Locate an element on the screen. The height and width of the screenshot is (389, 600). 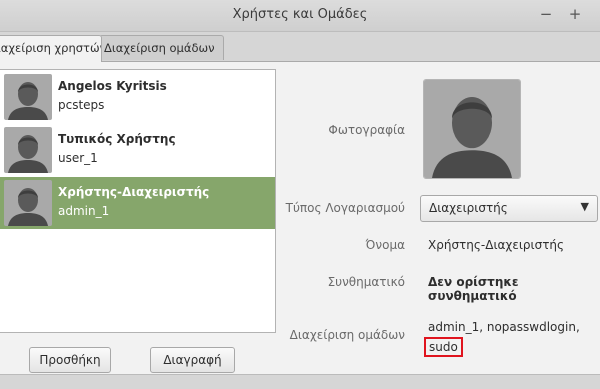
list-item: Τυπικός Χρήστης user_1 is located at coordinates (137, 150).